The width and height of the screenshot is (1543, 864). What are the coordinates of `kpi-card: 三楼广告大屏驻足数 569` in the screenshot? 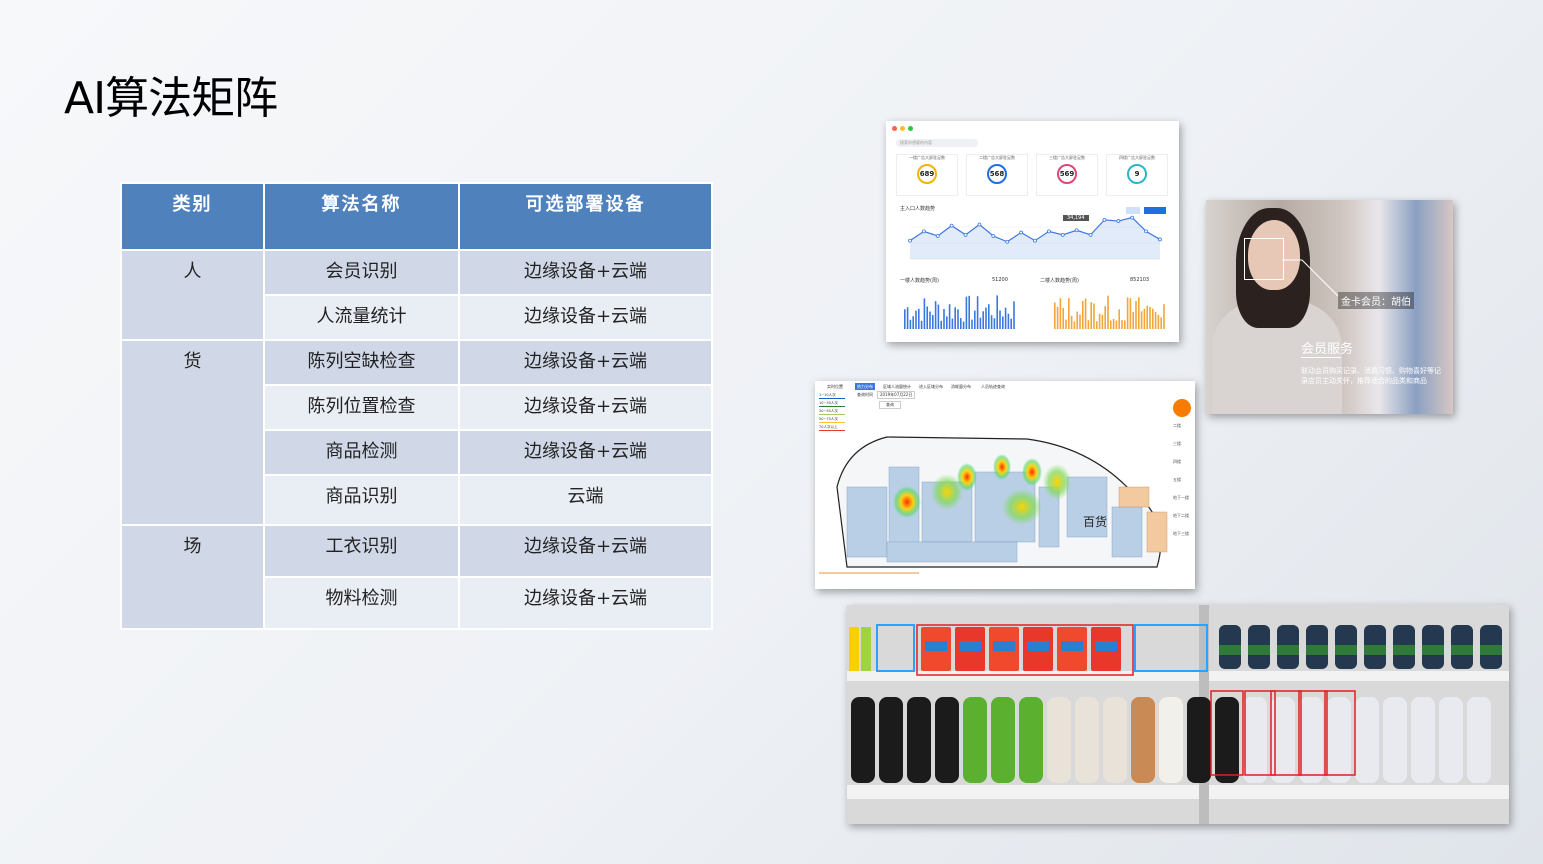 It's located at (1067, 175).